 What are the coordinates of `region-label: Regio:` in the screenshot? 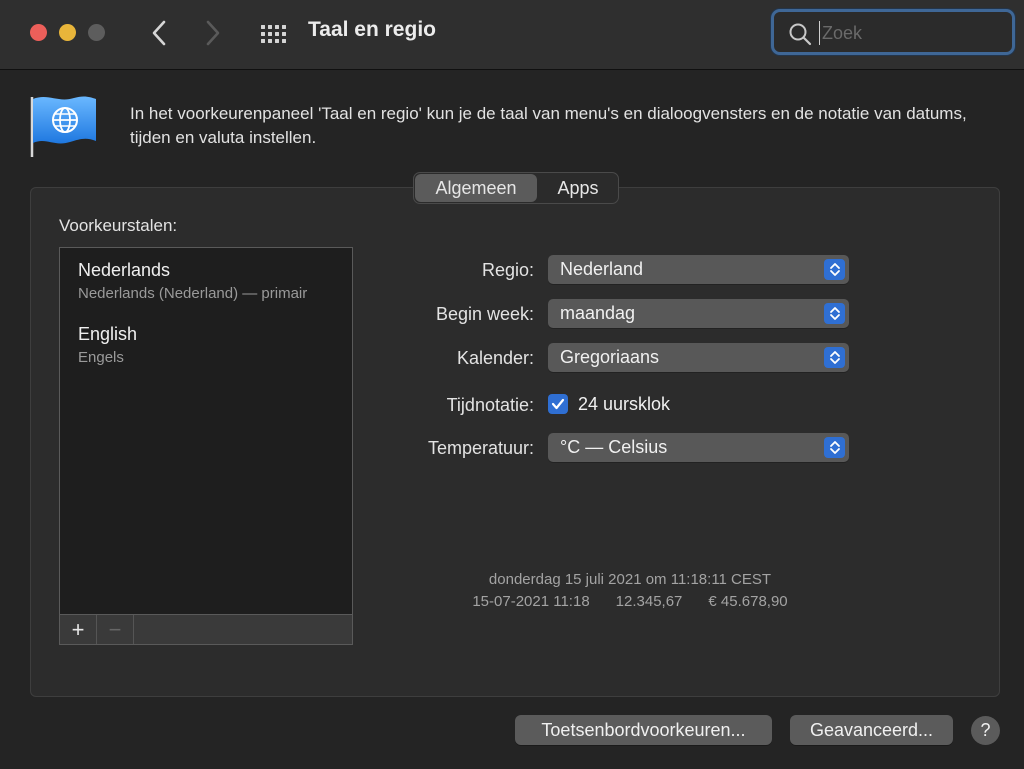 It's located at (507, 270).